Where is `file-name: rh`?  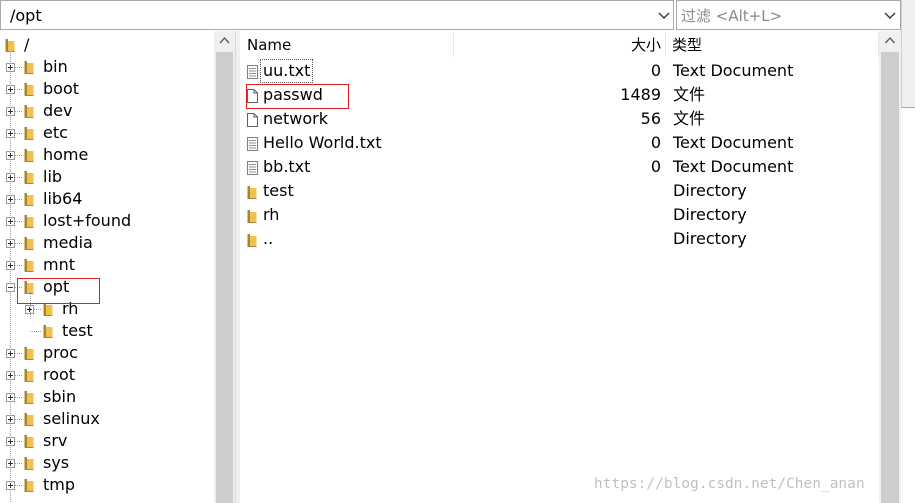
file-name: rh is located at coordinates (271, 214).